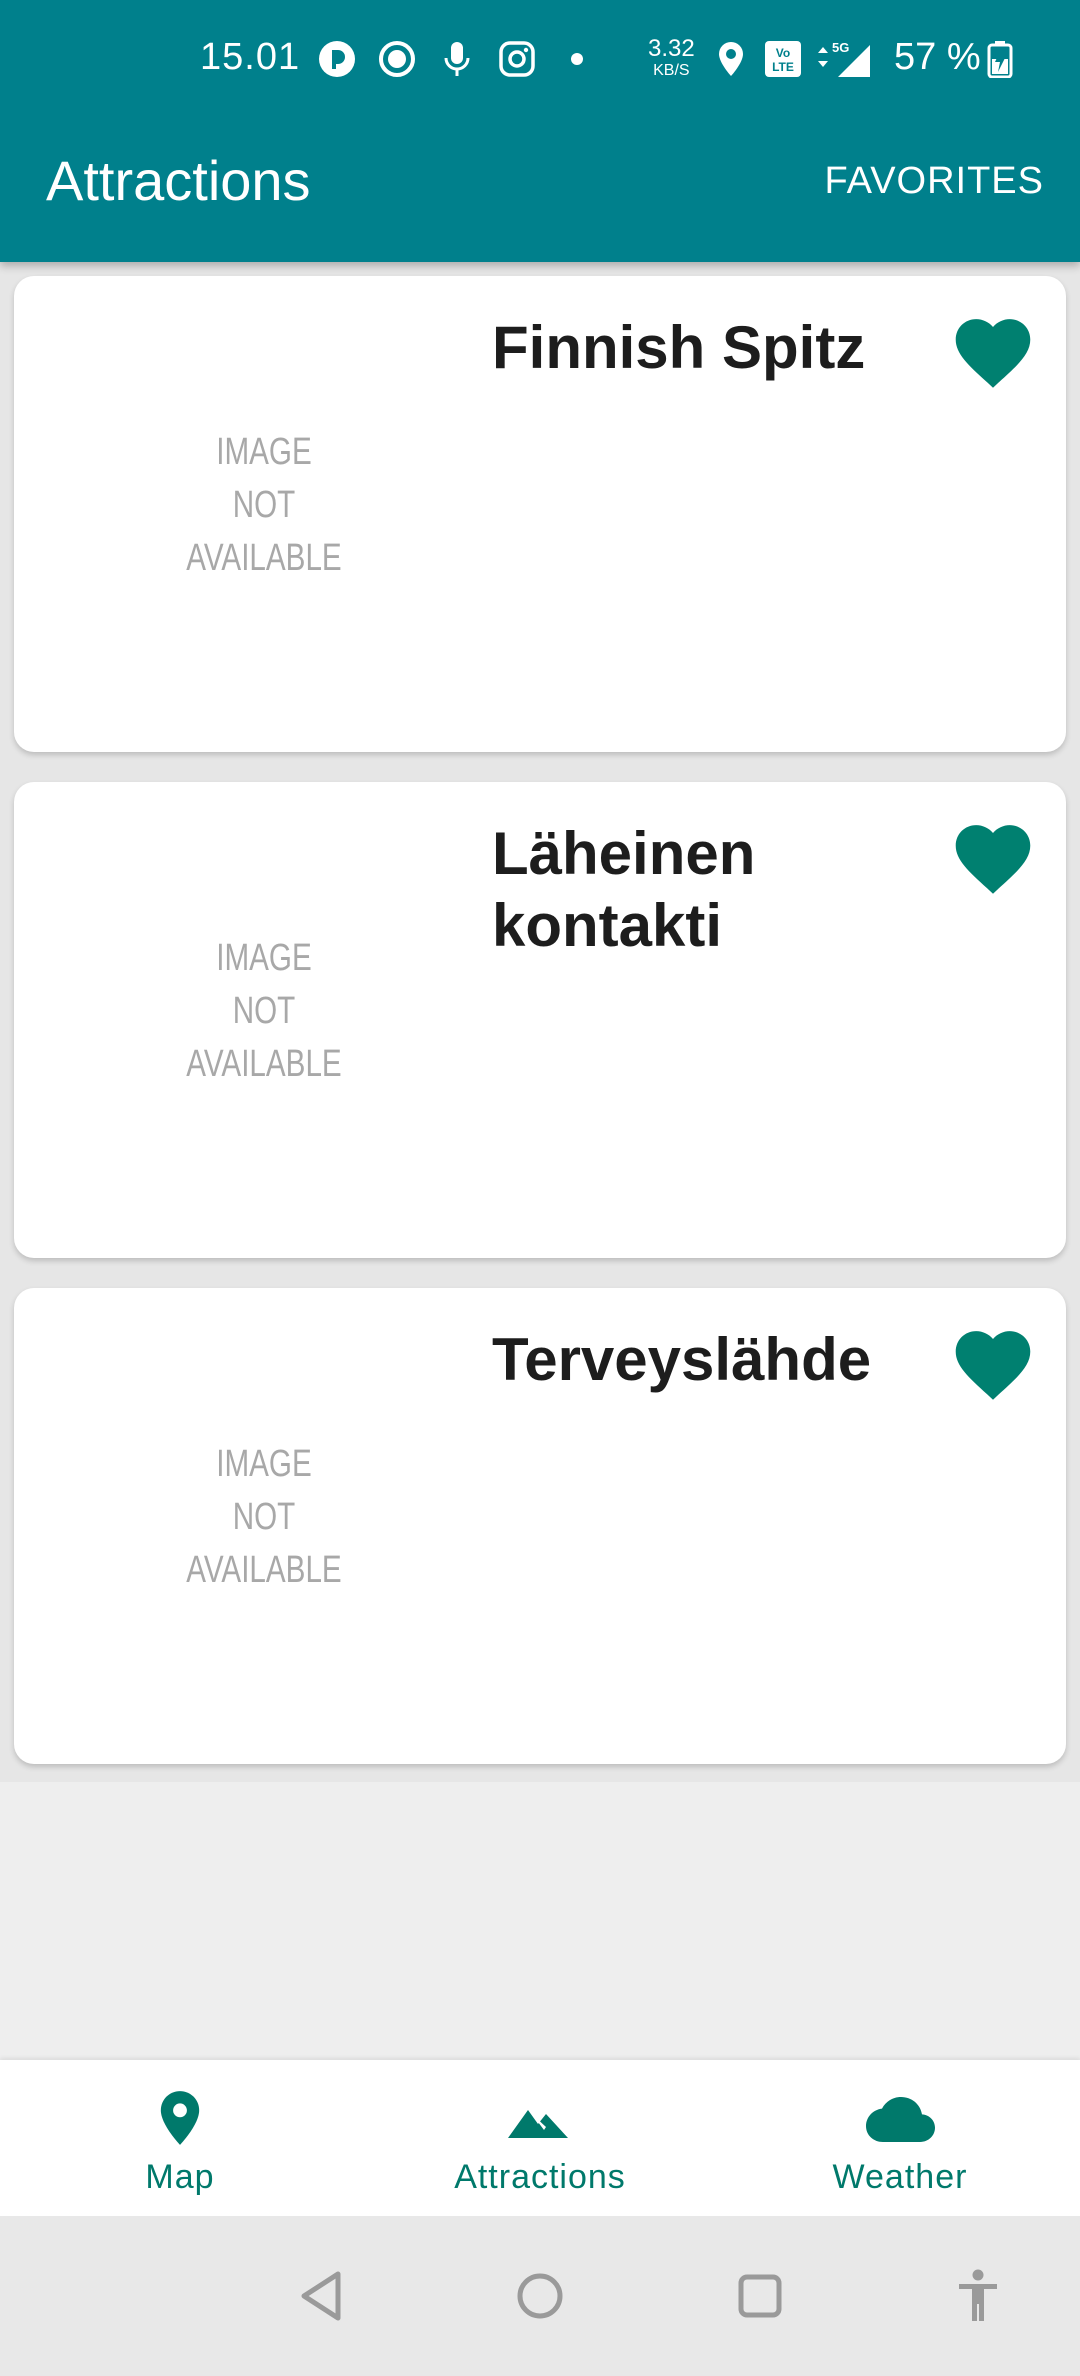  What do you see at coordinates (760, 2296) in the screenshot?
I see `recents-icon` at bounding box center [760, 2296].